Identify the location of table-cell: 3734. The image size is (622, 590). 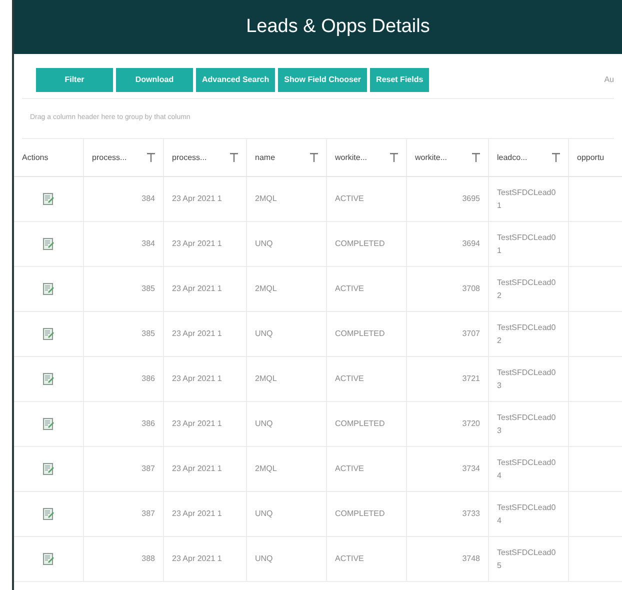
(448, 469).